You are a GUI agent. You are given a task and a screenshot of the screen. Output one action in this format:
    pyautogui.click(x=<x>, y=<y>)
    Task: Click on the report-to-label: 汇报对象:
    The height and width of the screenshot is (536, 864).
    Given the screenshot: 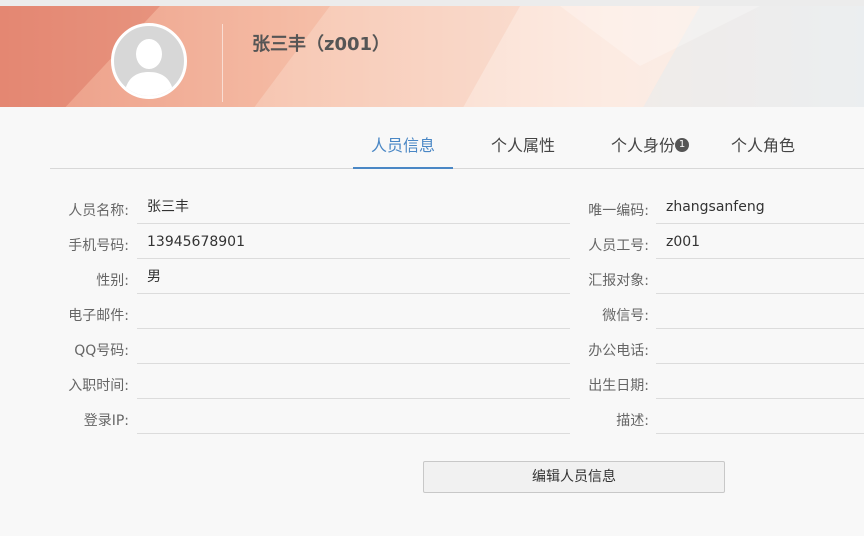 What is the action you would take?
    pyautogui.click(x=618, y=281)
    